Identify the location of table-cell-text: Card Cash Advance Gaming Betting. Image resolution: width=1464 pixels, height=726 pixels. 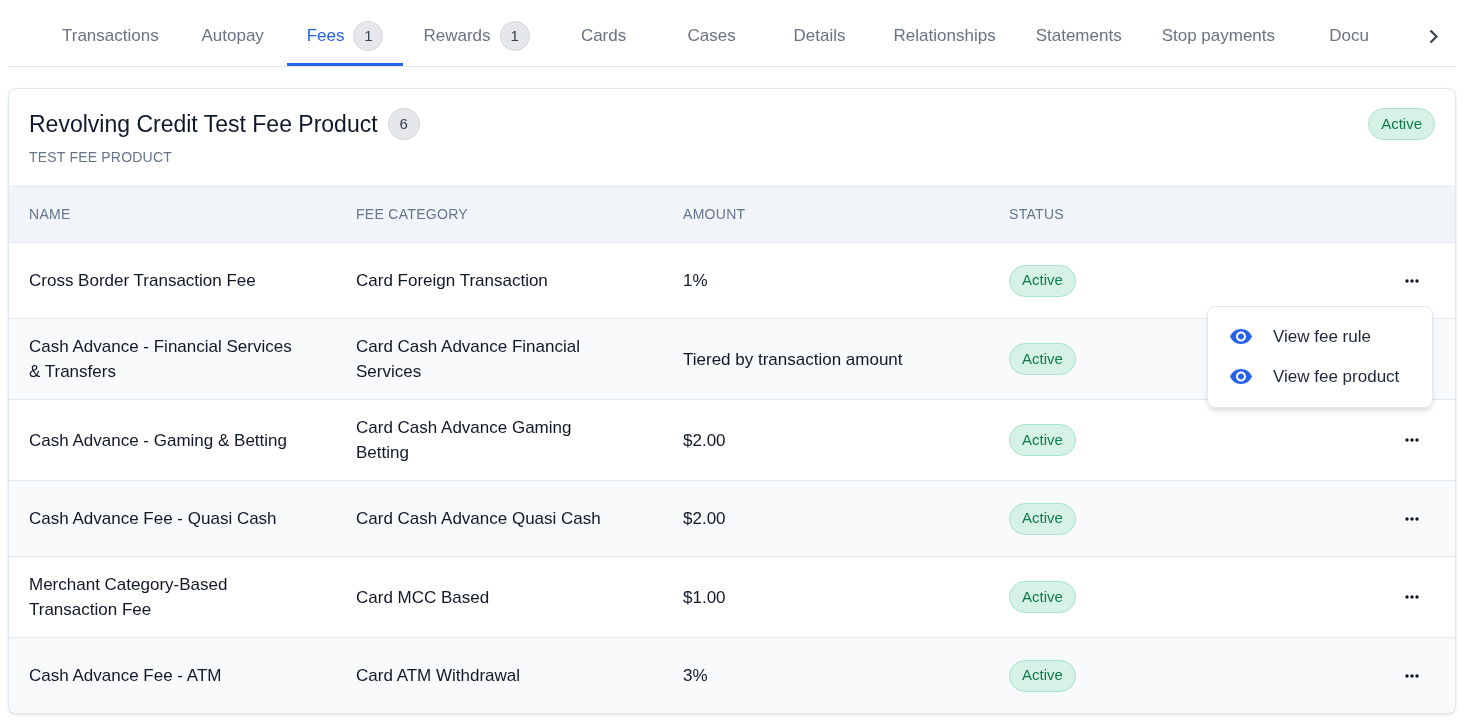
(464, 440).